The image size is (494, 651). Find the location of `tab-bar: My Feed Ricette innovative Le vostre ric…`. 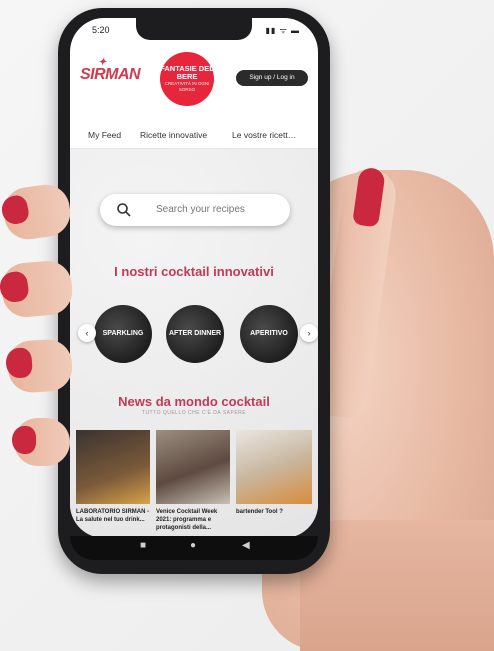

tab-bar: My Feed Ricette innovative Le vostre ric… is located at coordinates (194, 136).